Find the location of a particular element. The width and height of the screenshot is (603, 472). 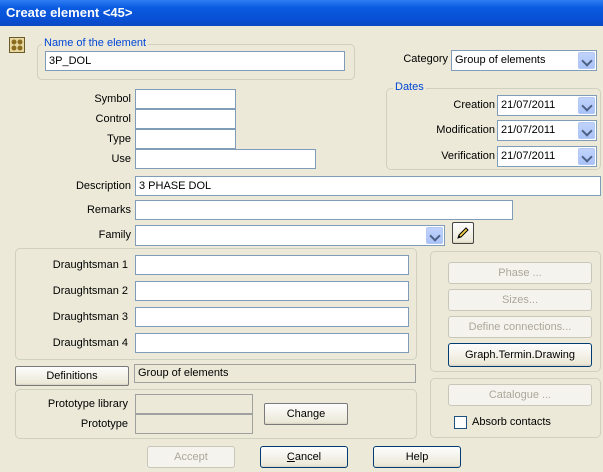

draughtsman-1-field is located at coordinates (272, 265).